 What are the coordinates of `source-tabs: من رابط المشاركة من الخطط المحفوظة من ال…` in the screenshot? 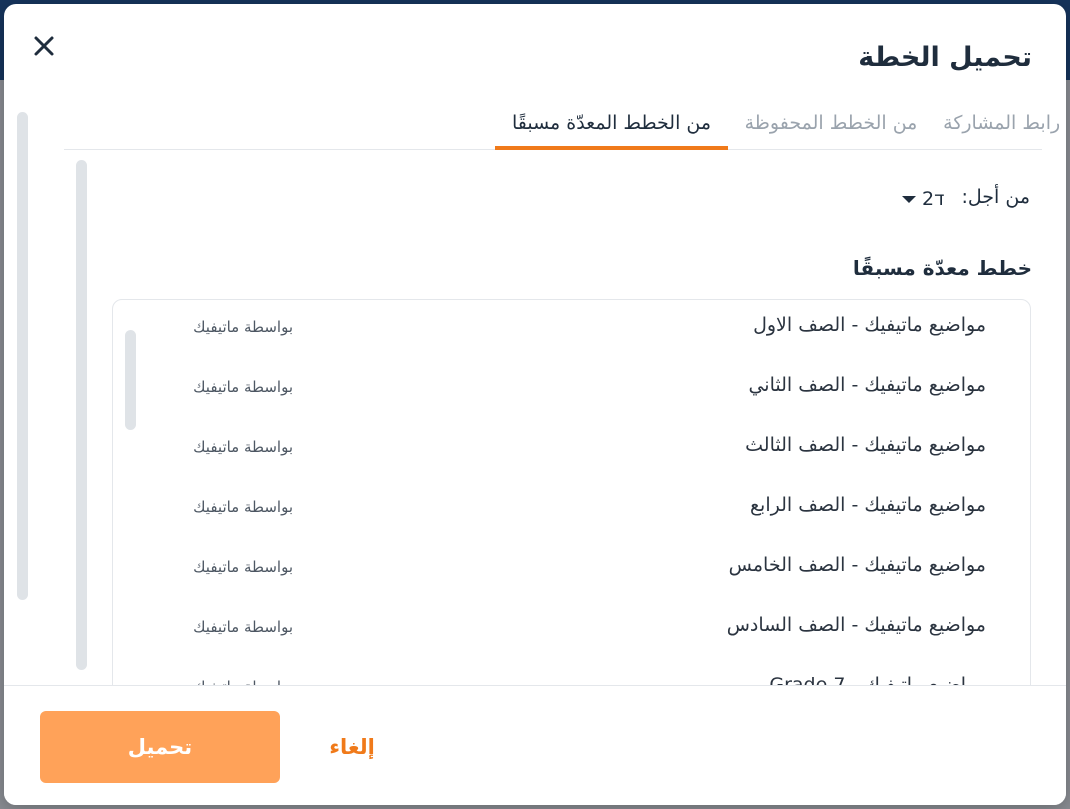 It's located at (565, 125).